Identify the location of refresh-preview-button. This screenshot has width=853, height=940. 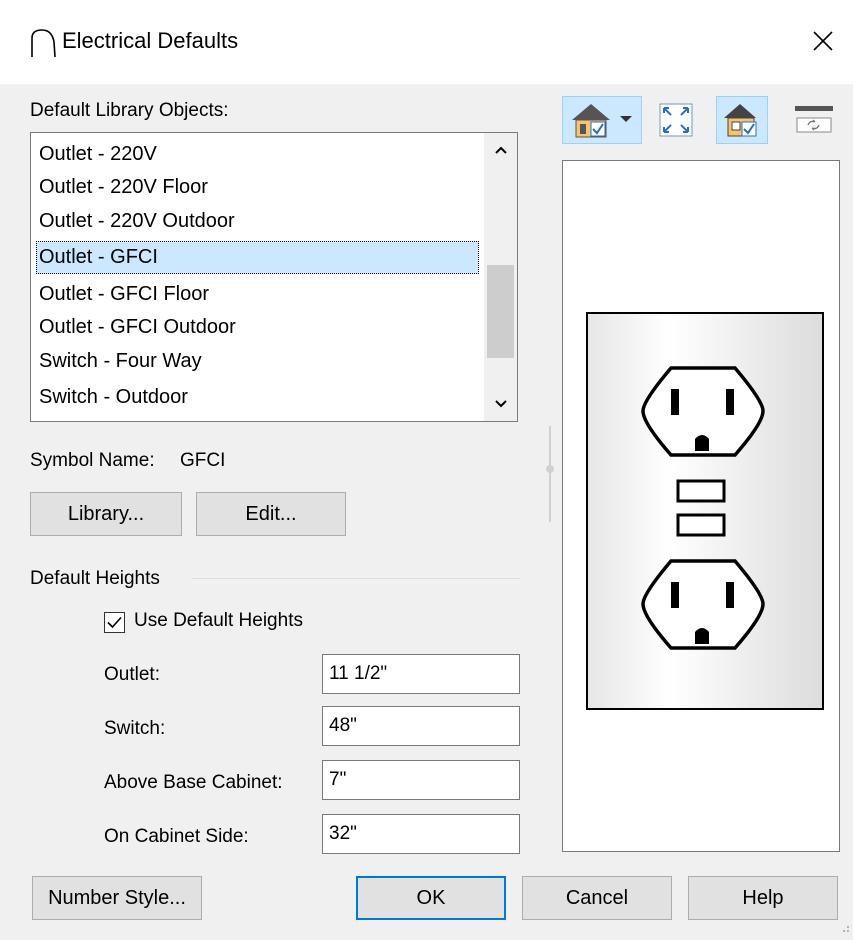
(814, 120).